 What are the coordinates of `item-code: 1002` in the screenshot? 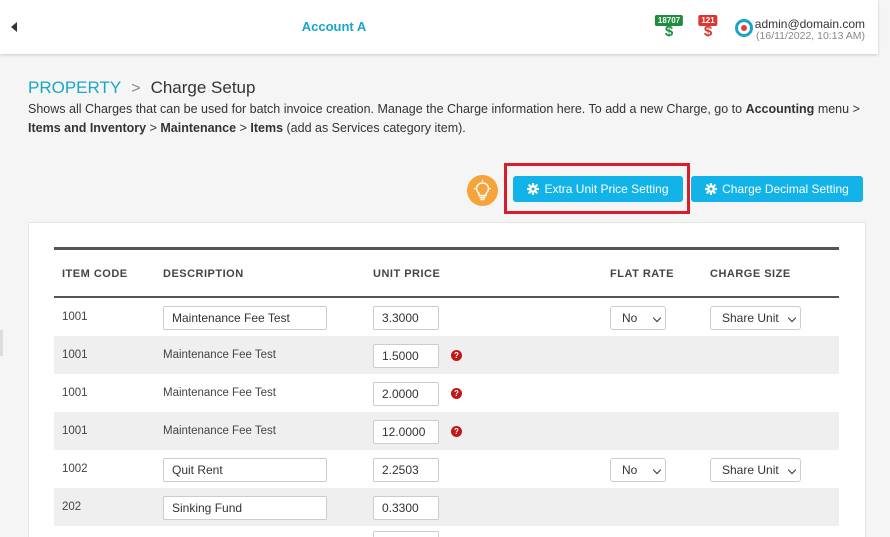 It's located at (75, 469).